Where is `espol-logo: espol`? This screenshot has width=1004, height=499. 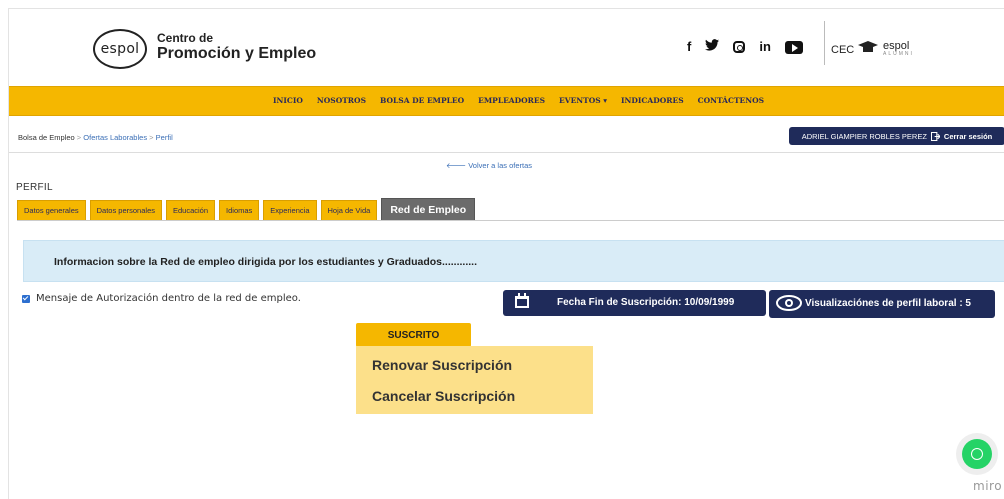 espol-logo: espol is located at coordinates (120, 49).